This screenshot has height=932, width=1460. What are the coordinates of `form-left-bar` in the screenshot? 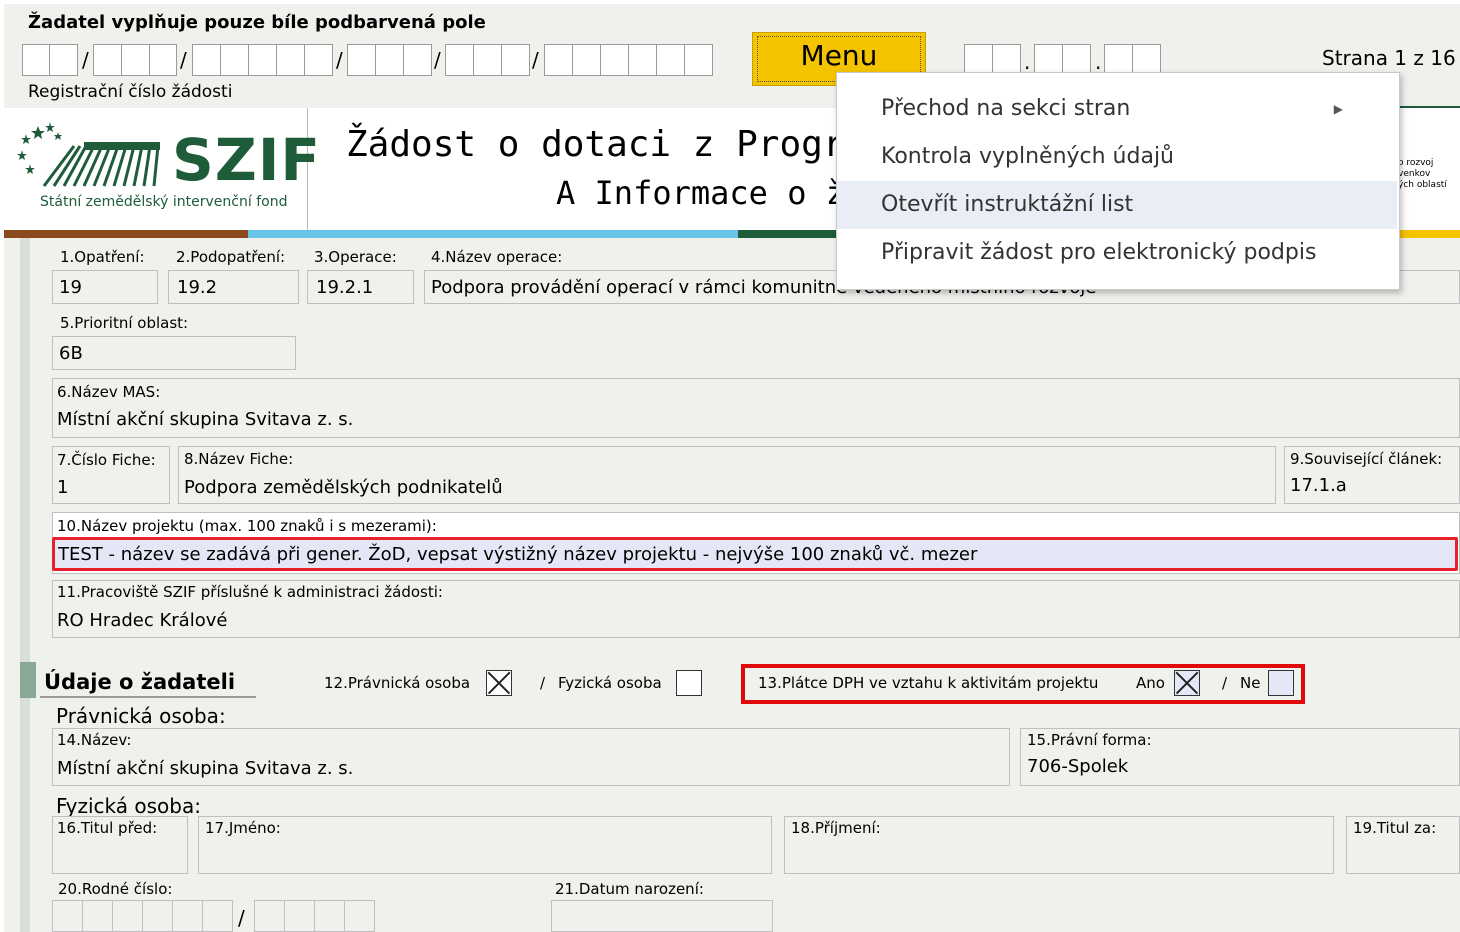 It's located at (25, 585).